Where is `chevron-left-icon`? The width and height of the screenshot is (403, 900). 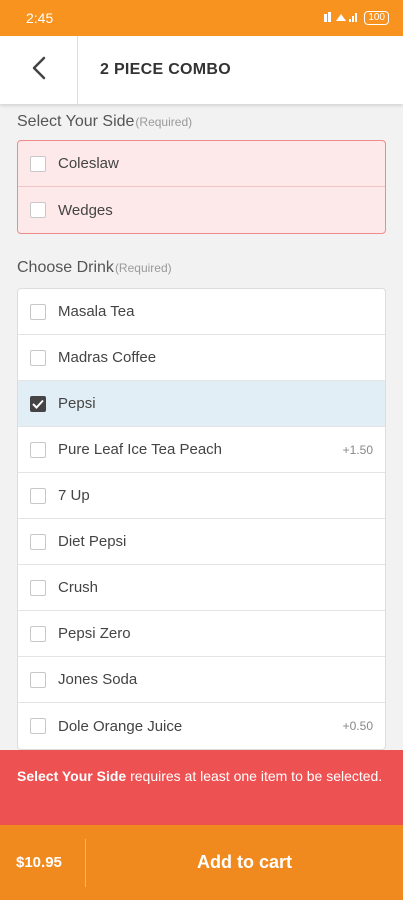
chevron-left-icon is located at coordinates (39, 70).